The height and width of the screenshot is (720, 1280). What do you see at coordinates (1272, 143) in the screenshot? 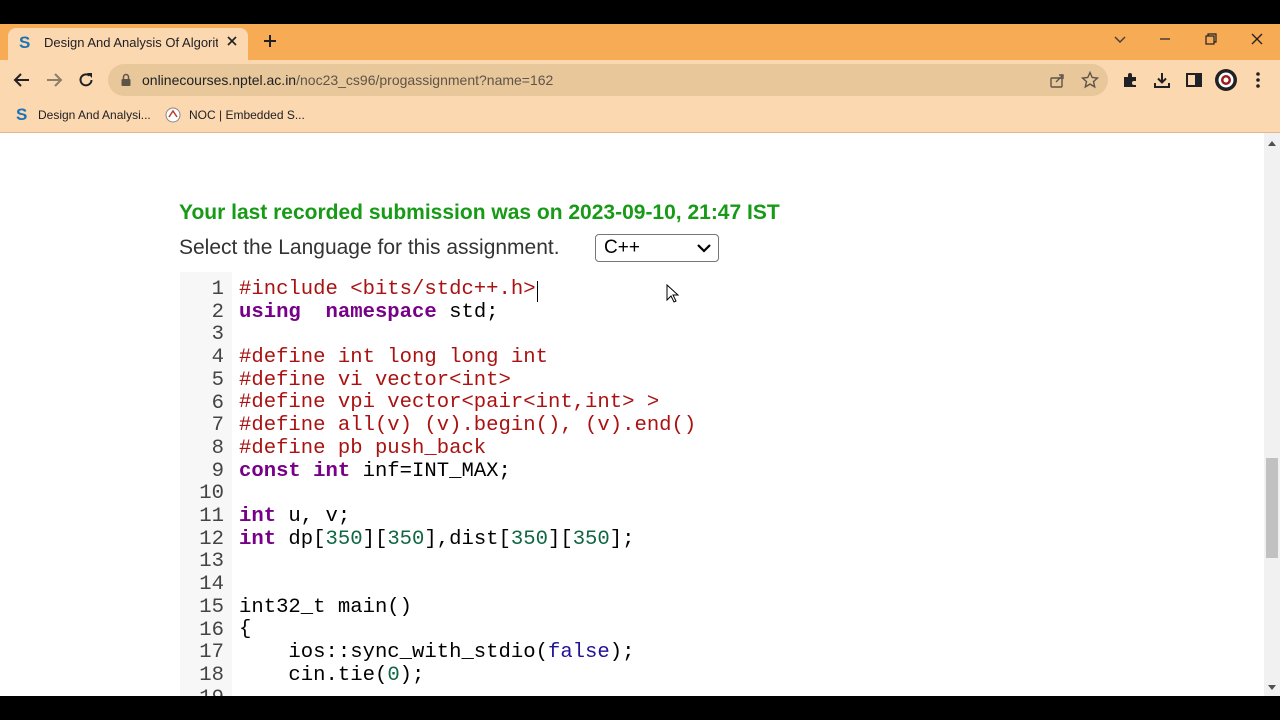
I see `scroll-up-icon` at bounding box center [1272, 143].